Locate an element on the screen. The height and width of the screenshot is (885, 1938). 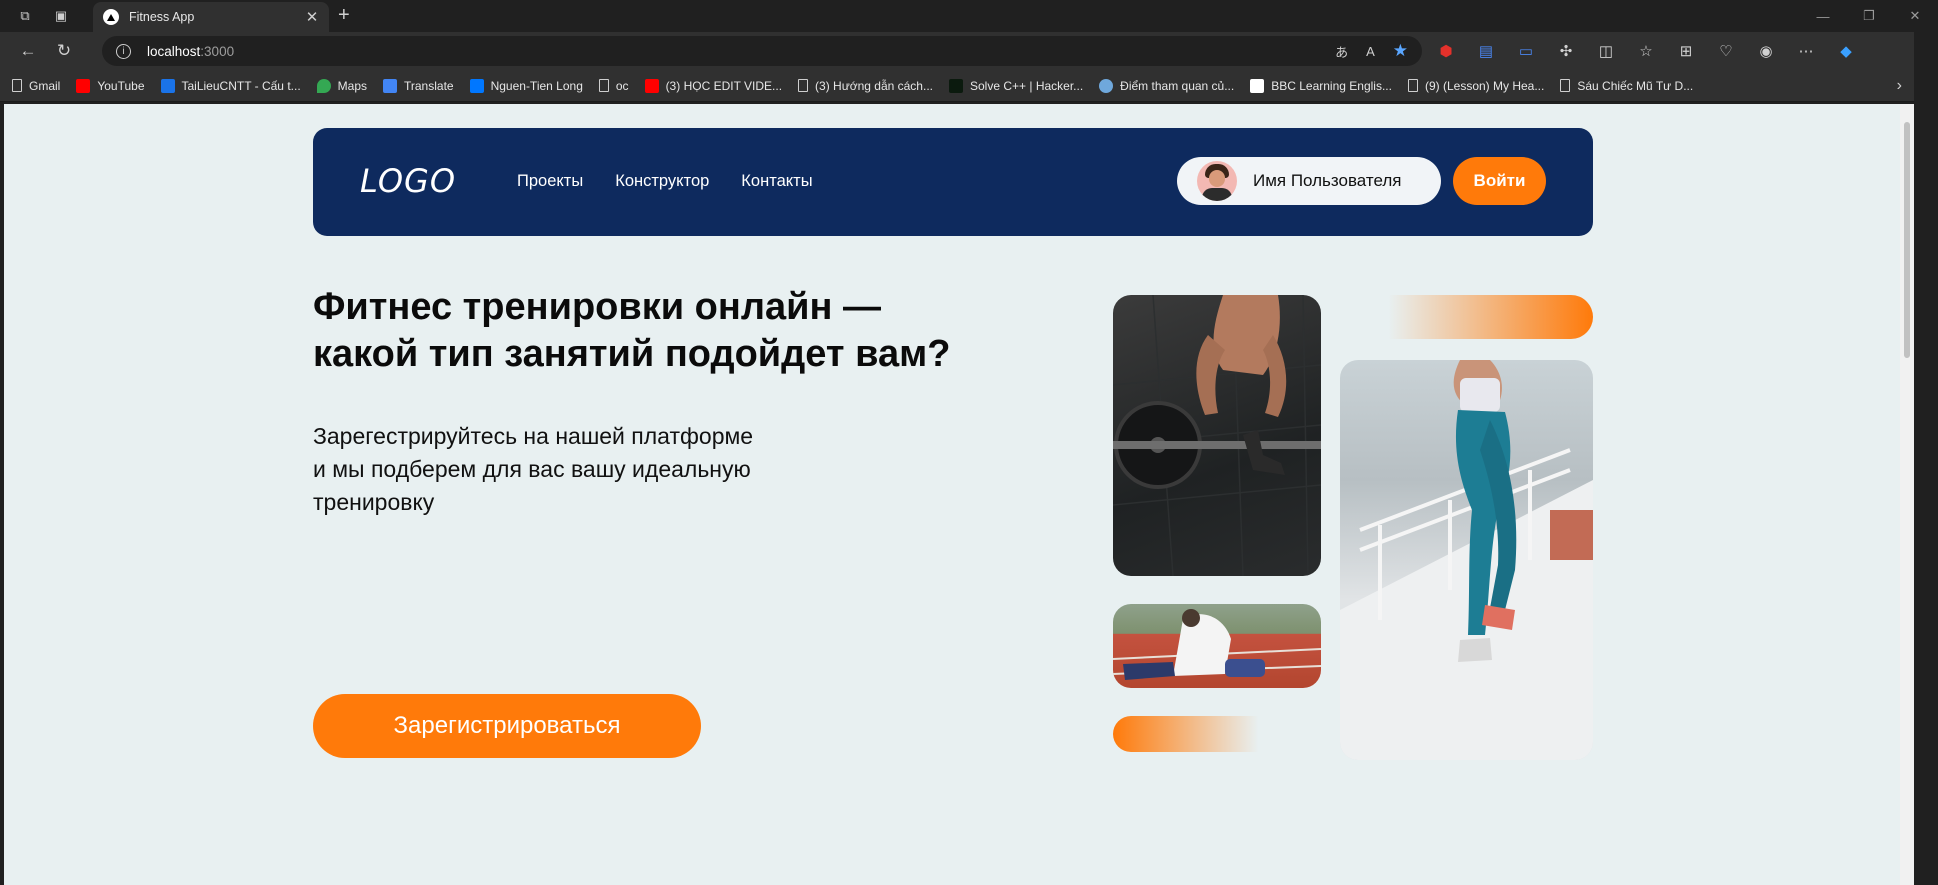
favorite-star-icon: ★ is located at coordinates (1400, 51).